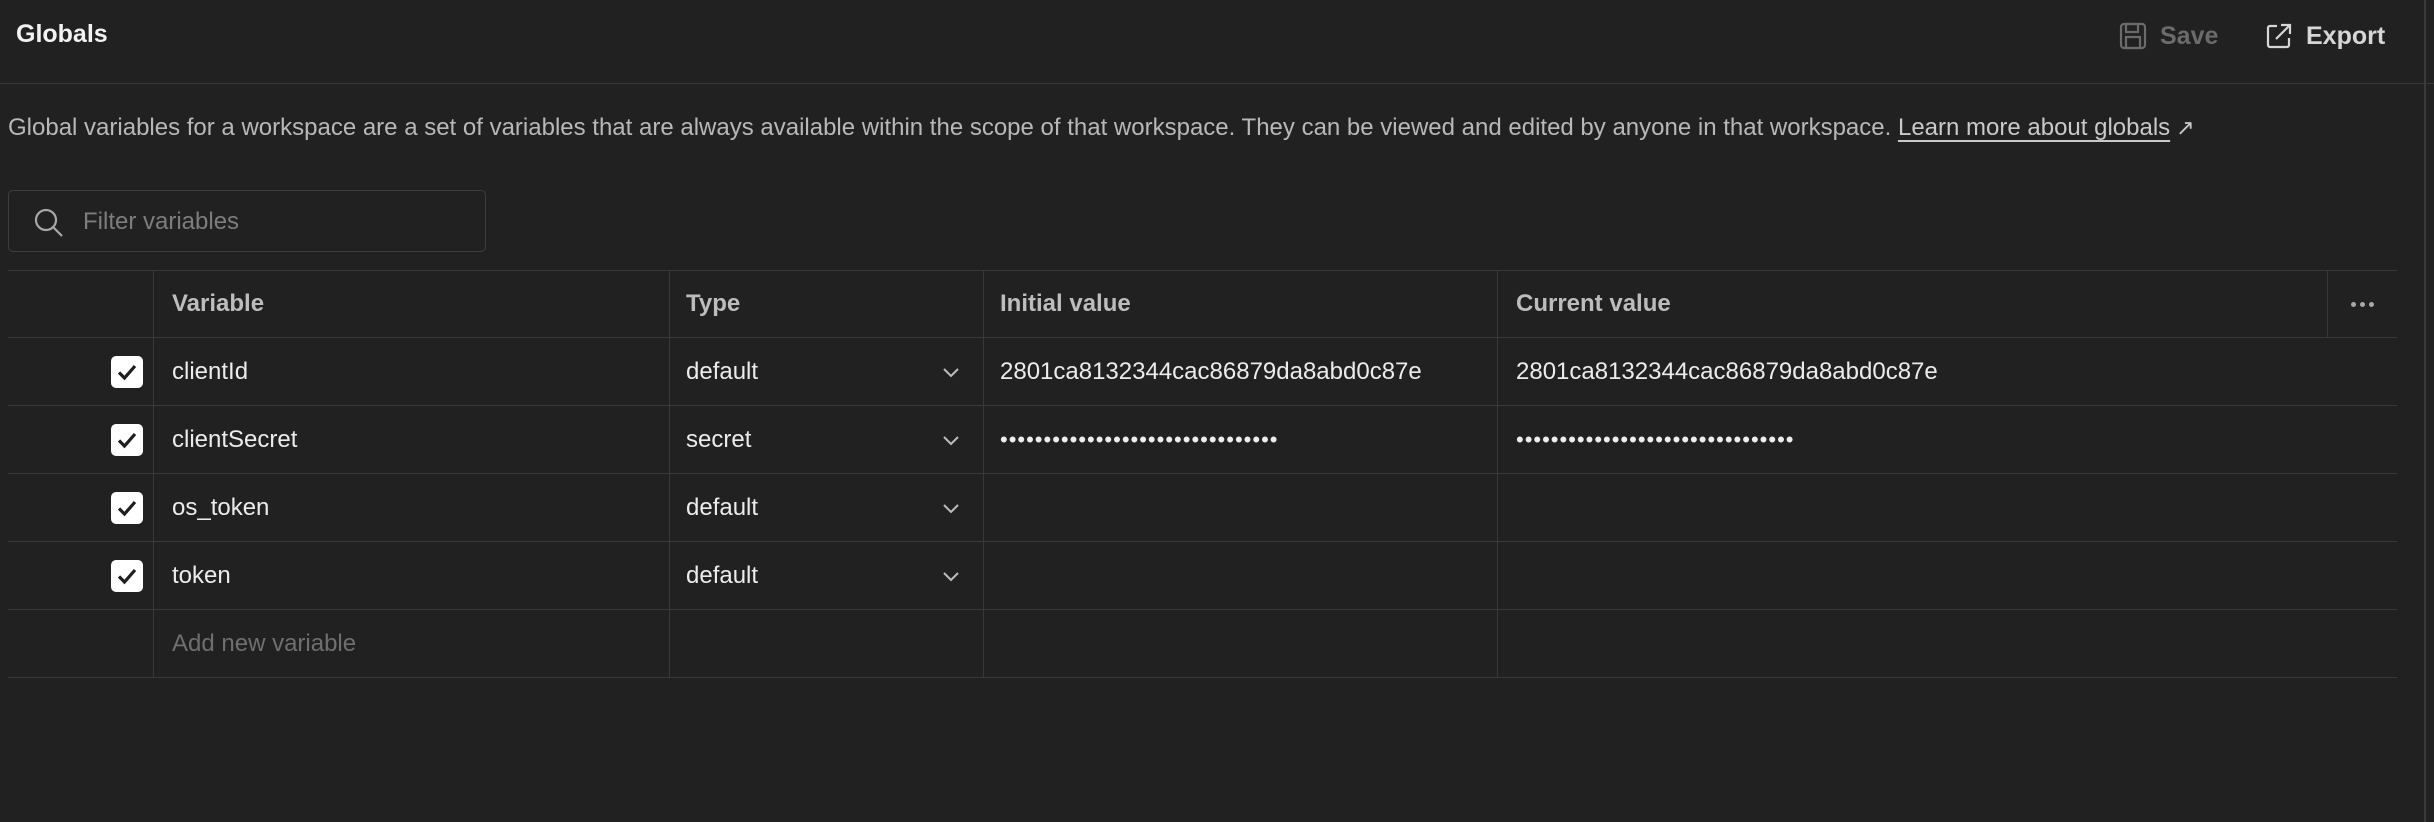 This screenshot has width=2434, height=822. Describe the element at coordinates (411, 507) in the screenshot. I see `variable-name: os_token` at that location.